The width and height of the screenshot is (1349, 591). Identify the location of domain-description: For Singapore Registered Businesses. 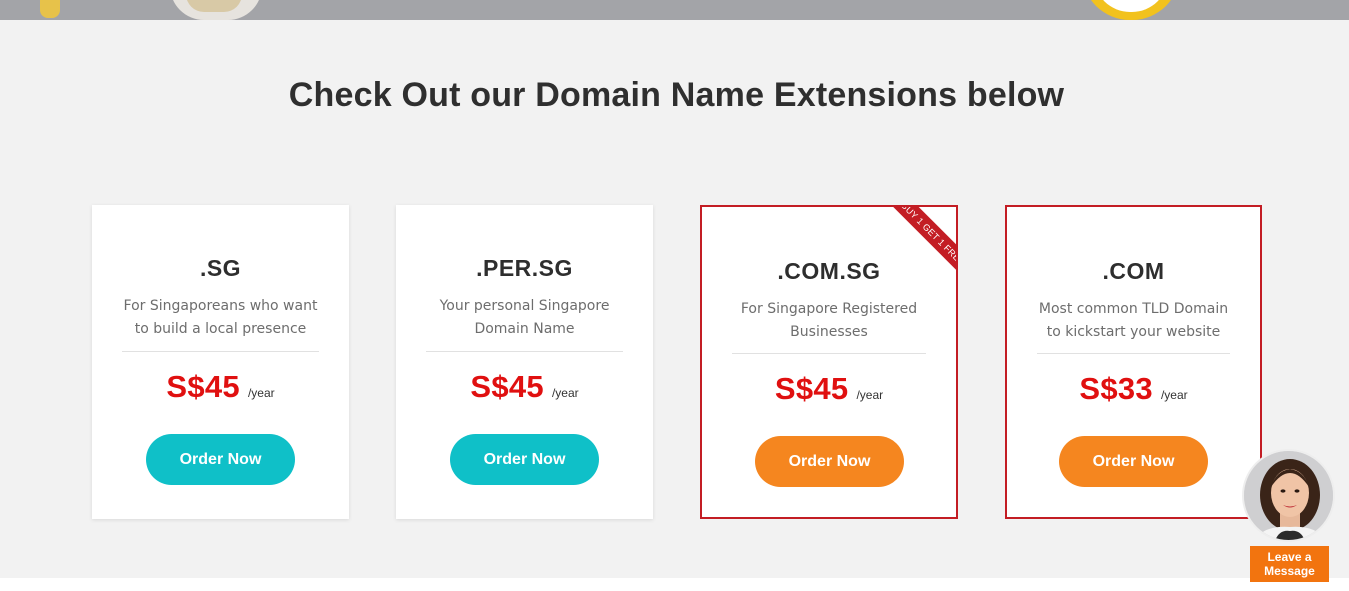
(829, 321).